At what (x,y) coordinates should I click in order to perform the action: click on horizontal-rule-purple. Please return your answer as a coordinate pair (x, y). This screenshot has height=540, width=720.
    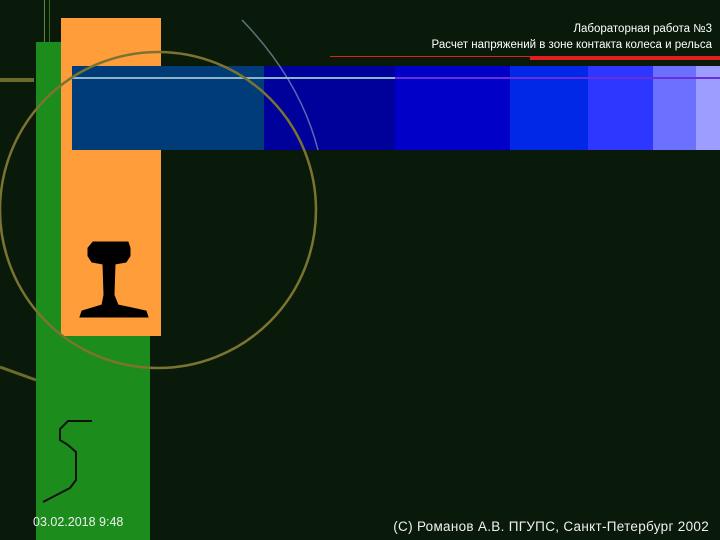
    Looking at the image, I should click on (557, 78).